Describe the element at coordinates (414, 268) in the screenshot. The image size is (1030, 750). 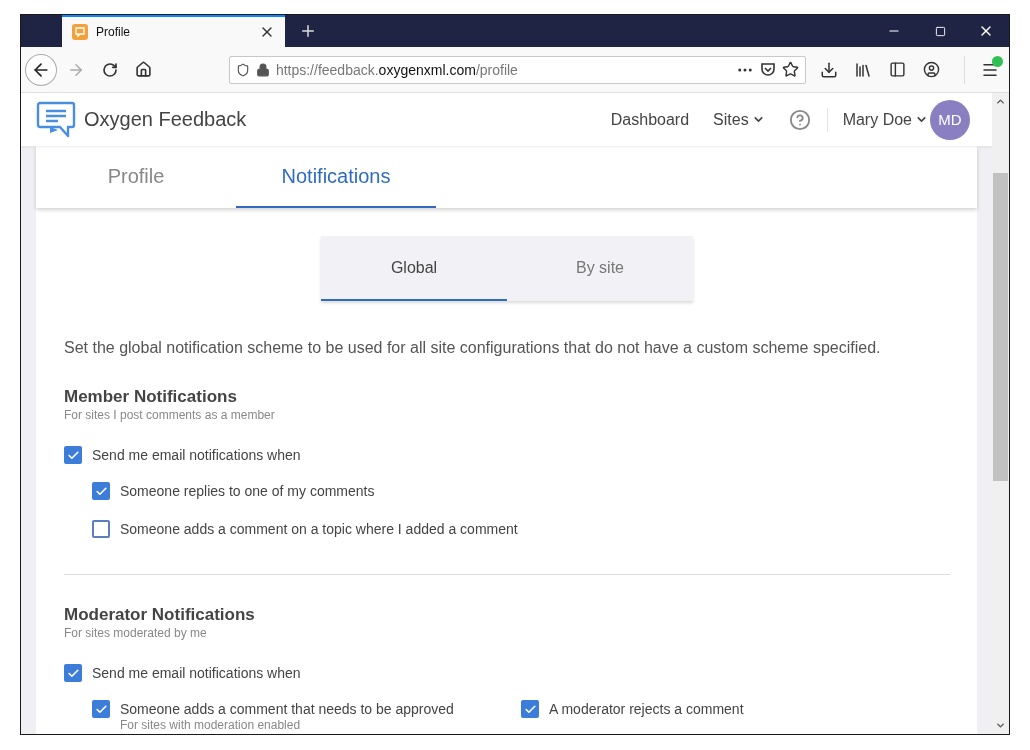
I see `scope-tab: Global` at that location.